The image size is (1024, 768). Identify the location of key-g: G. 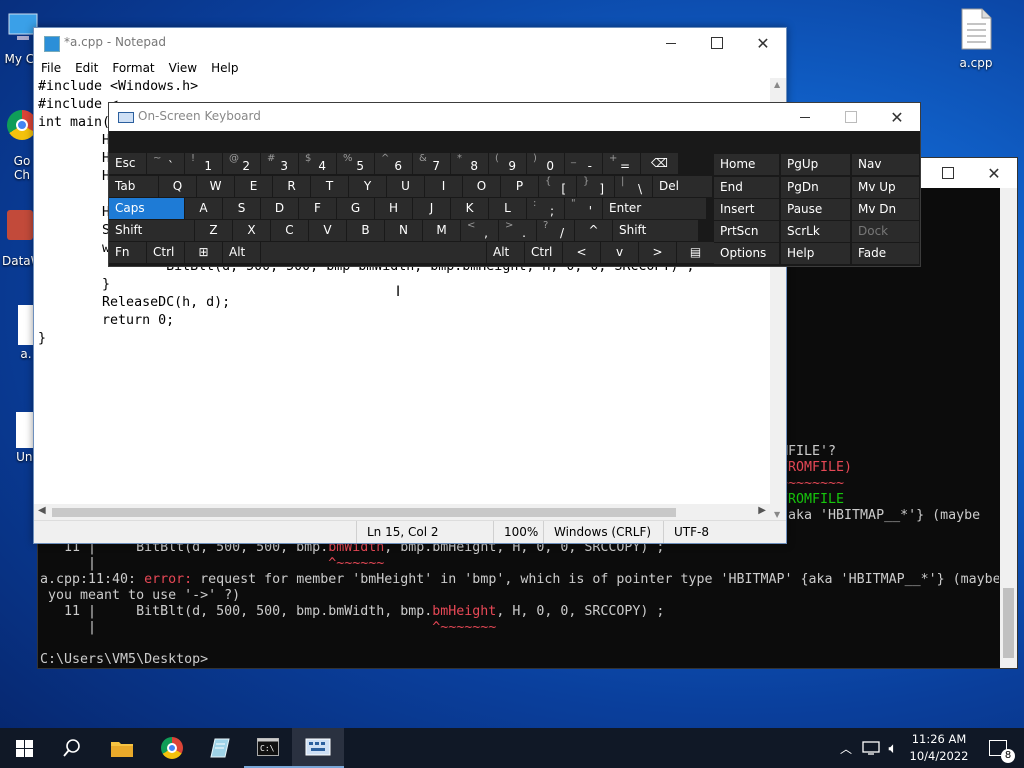
(355, 208).